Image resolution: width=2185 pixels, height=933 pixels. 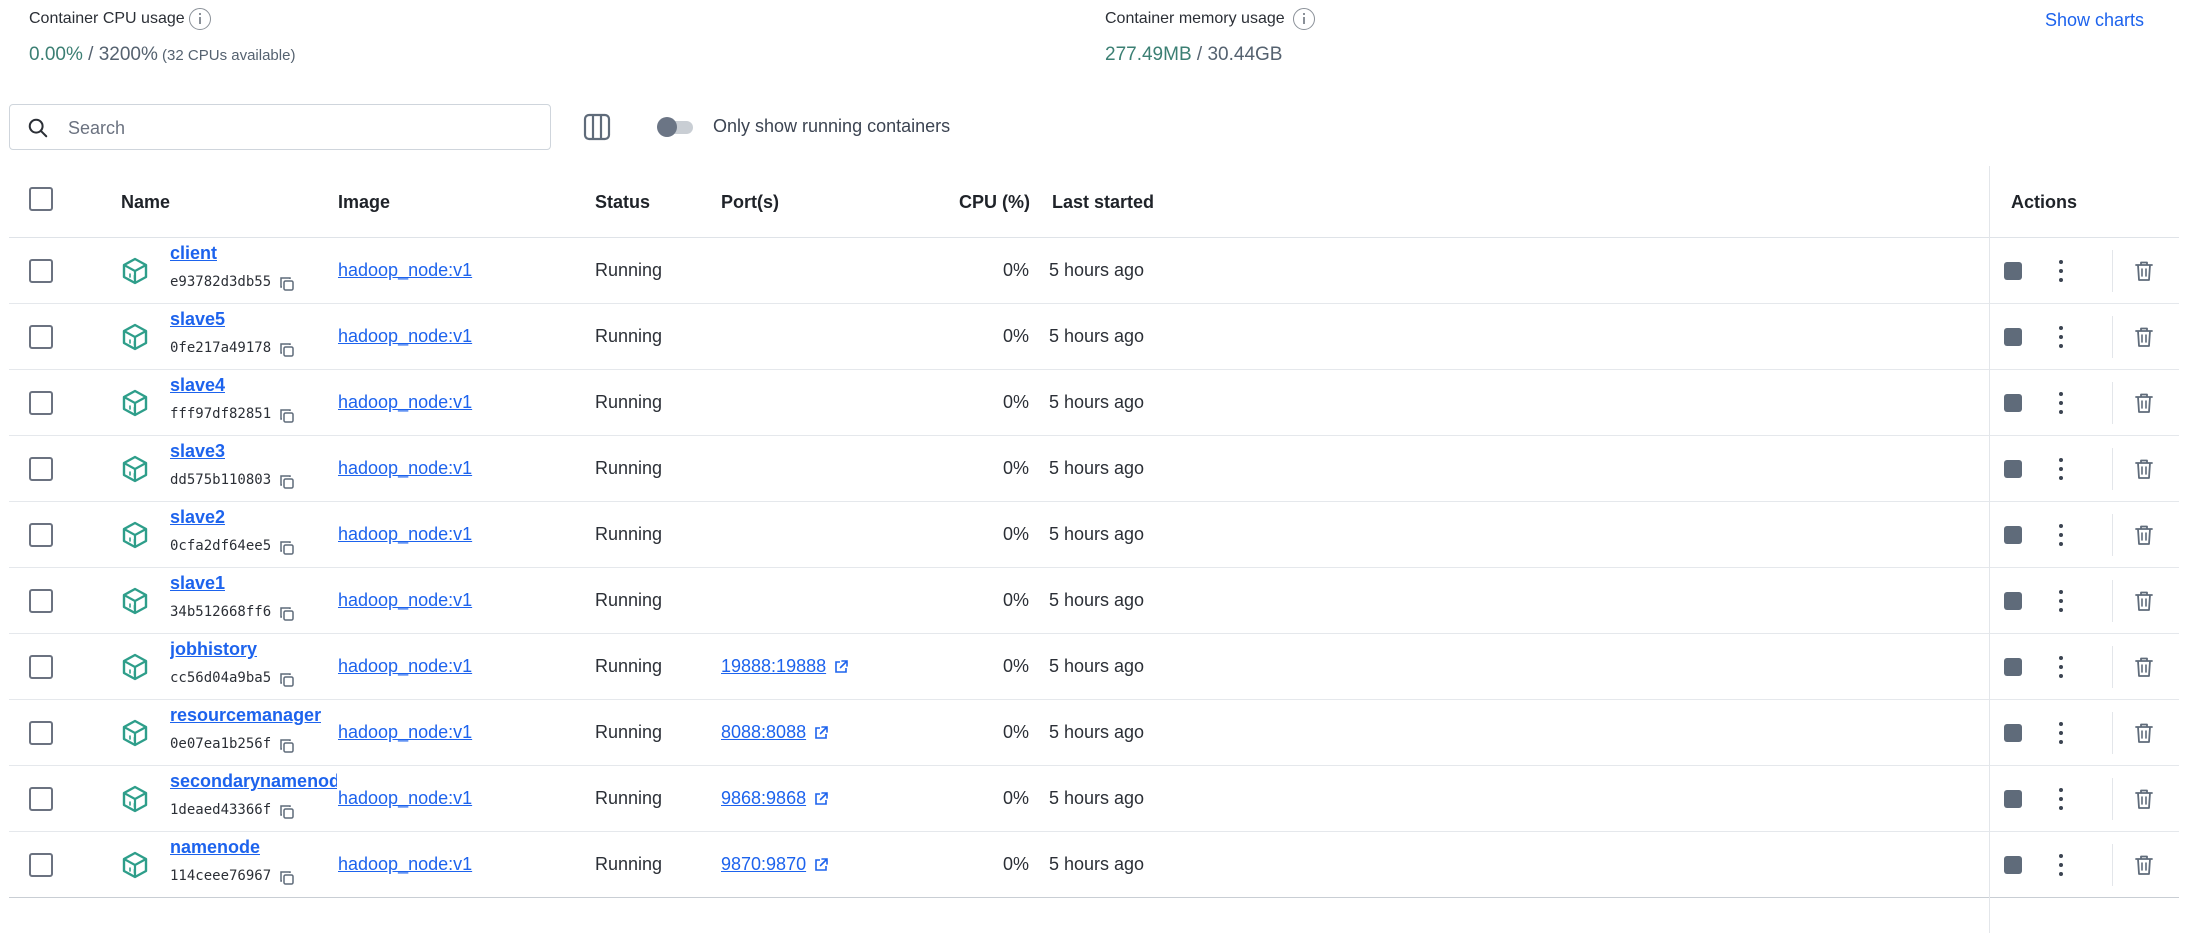 What do you see at coordinates (197, 583) in the screenshot?
I see `container-name-link: slave1` at bounding box center [197, 583].